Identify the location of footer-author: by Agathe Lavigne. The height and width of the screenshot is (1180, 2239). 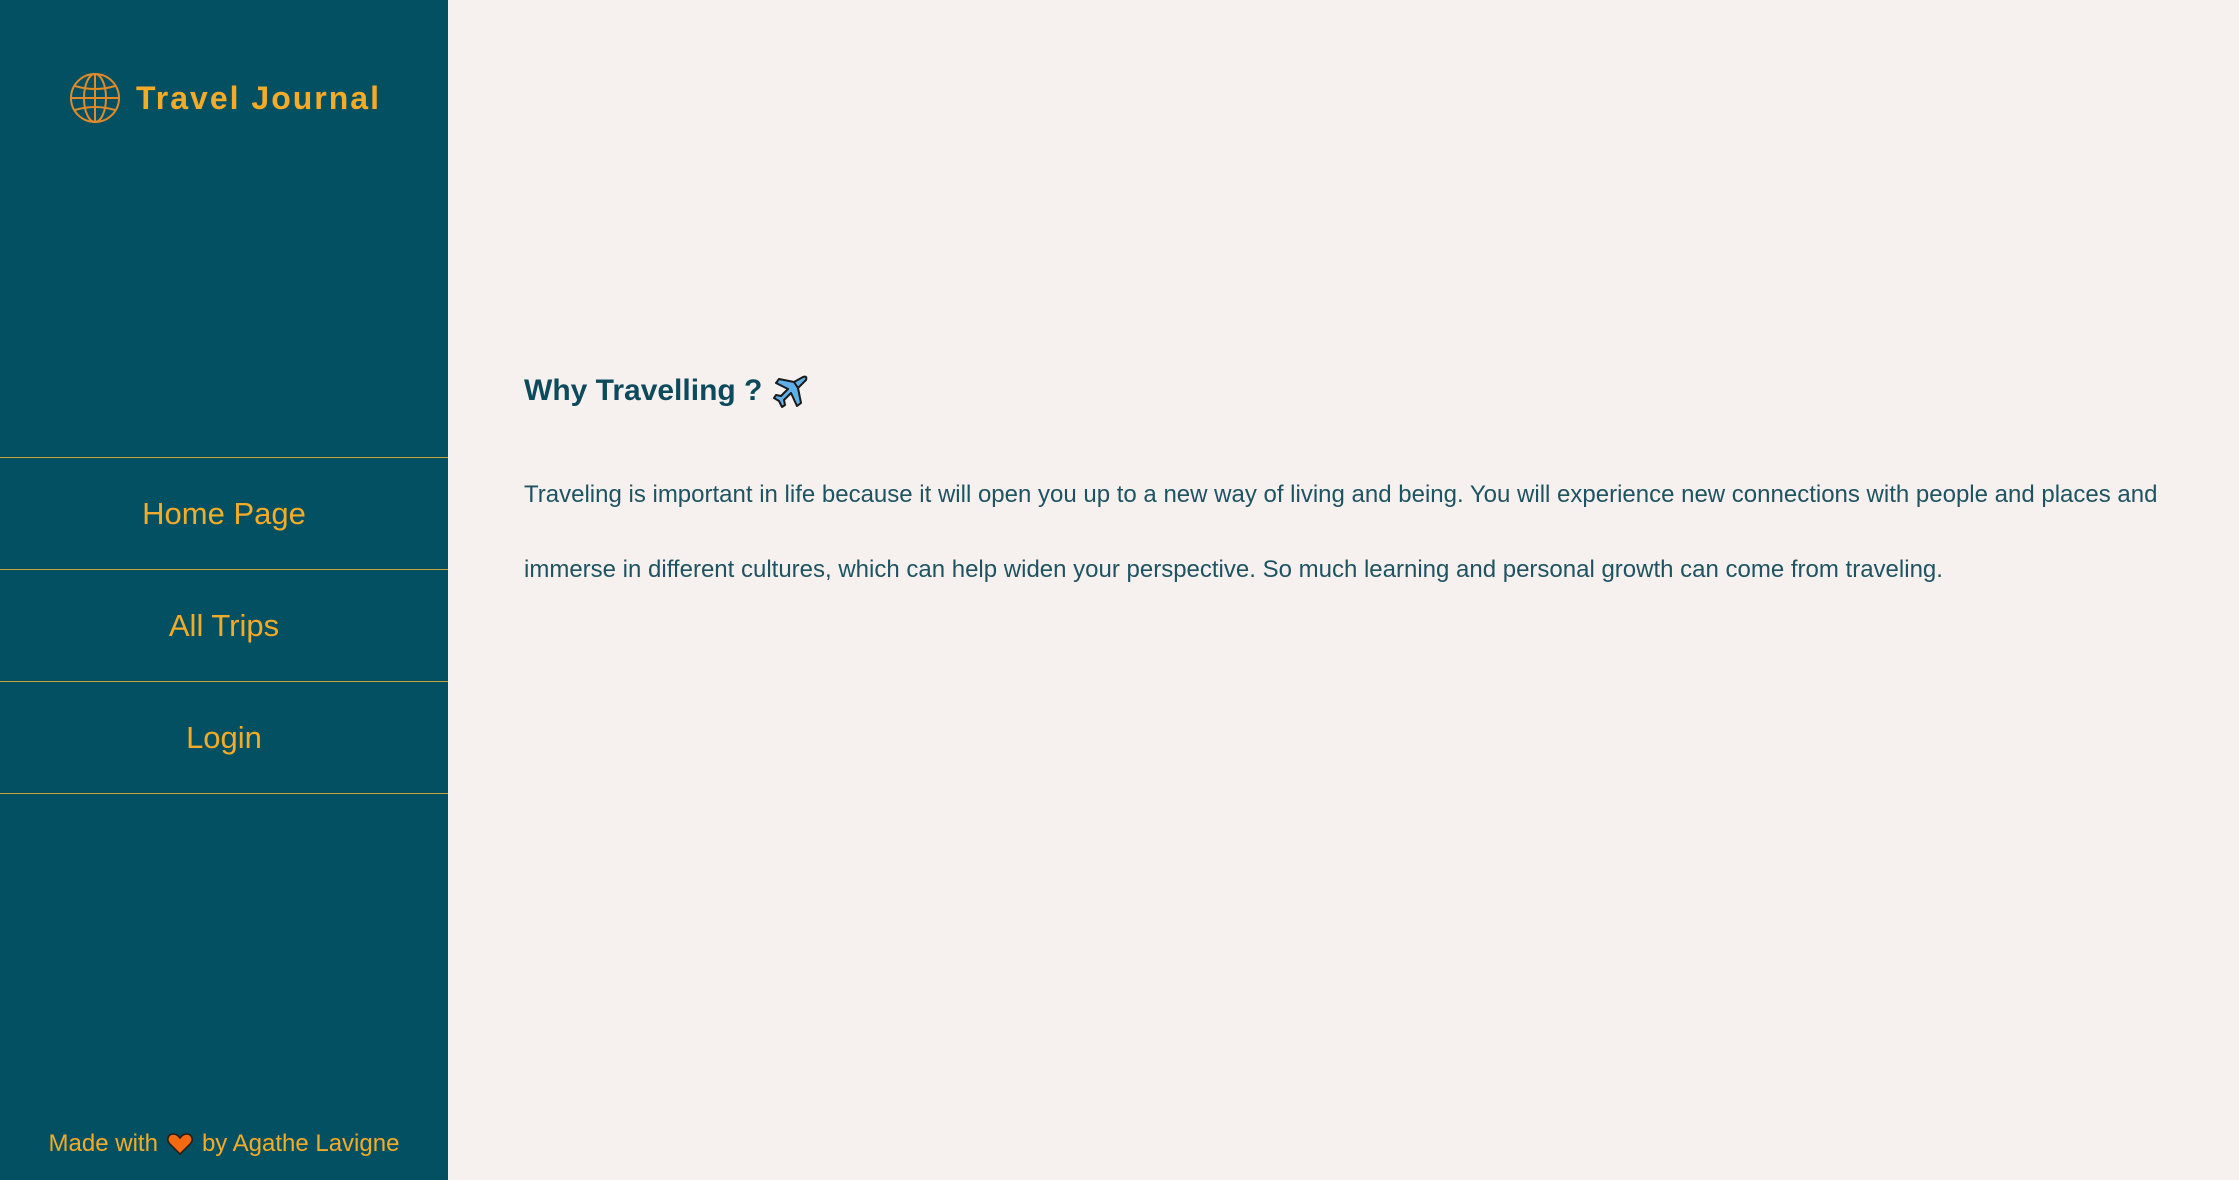
(300, 1143).